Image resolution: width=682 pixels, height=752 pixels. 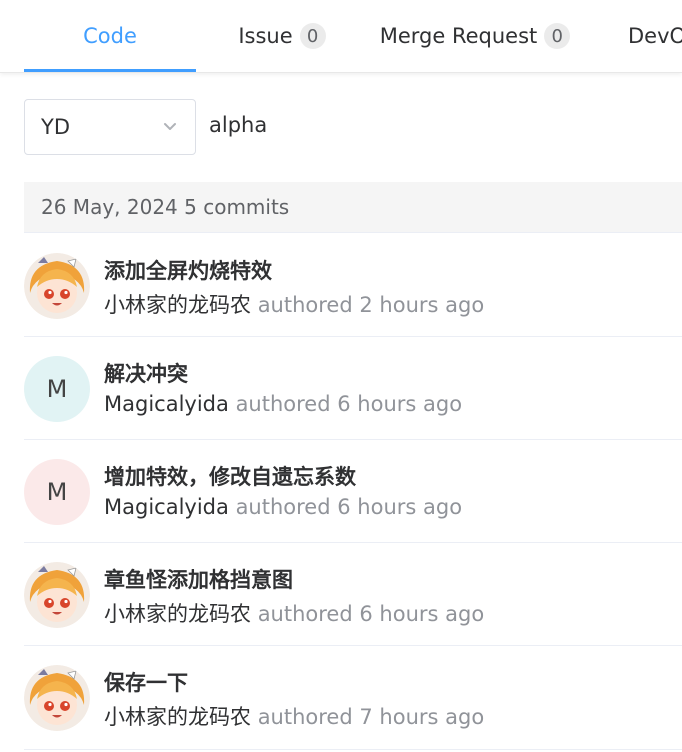 What do you see at coordinates (353, 594) in the screenshot?
I see `commit-row: 章鱼怪添加格挡意图 小林家的龙码农 authored 6 hours ago` at bounding box center [353, 594].